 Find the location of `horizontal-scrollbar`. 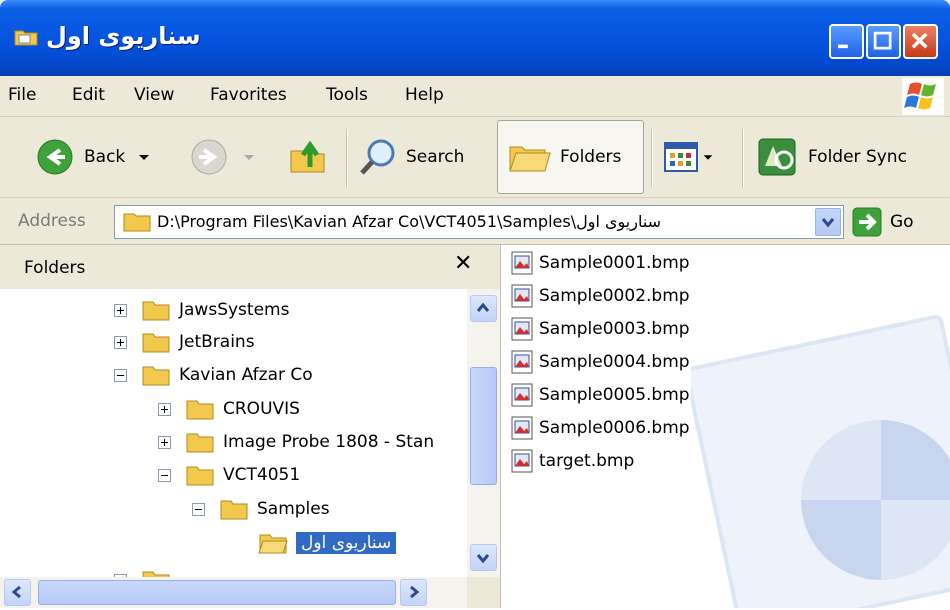

horizontal-scrollbar is located at coordinates (233, 592).